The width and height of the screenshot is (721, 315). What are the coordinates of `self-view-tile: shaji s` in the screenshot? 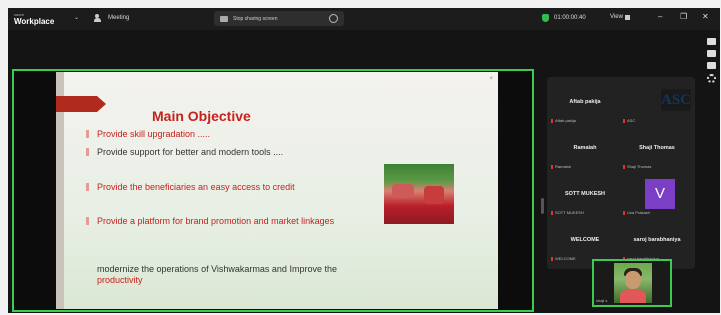 It's located at (632, 283).